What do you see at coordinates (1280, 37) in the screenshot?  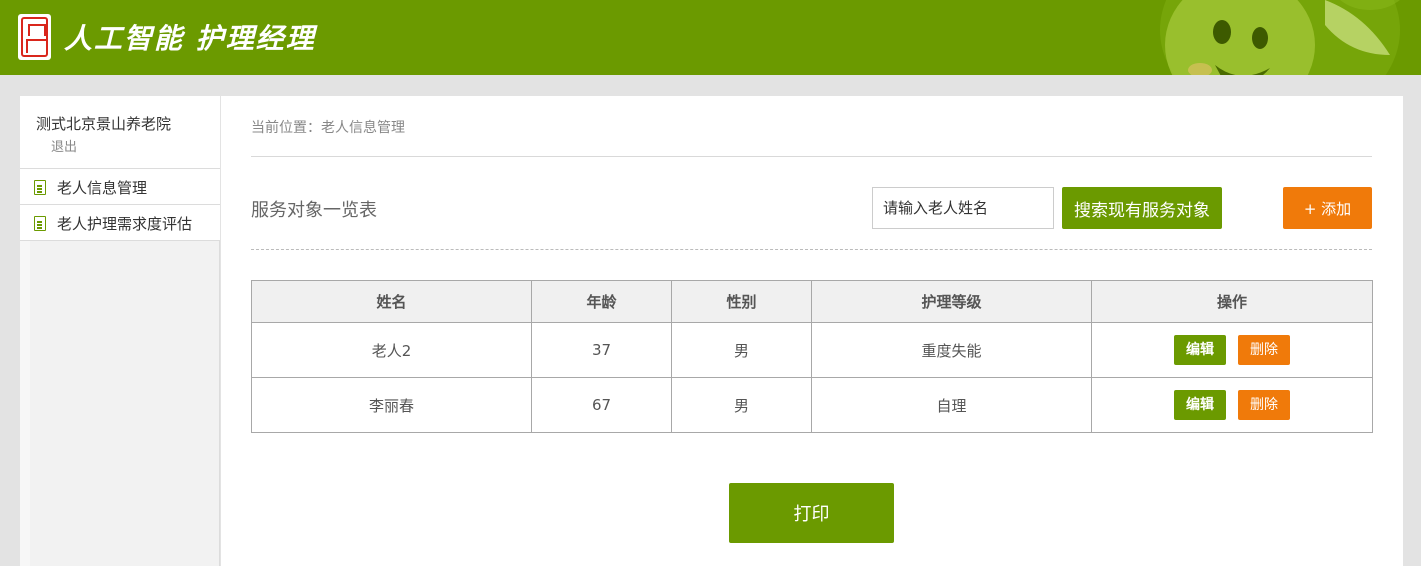 I see `mascot-illustration` at bounding box center [1280, 37].